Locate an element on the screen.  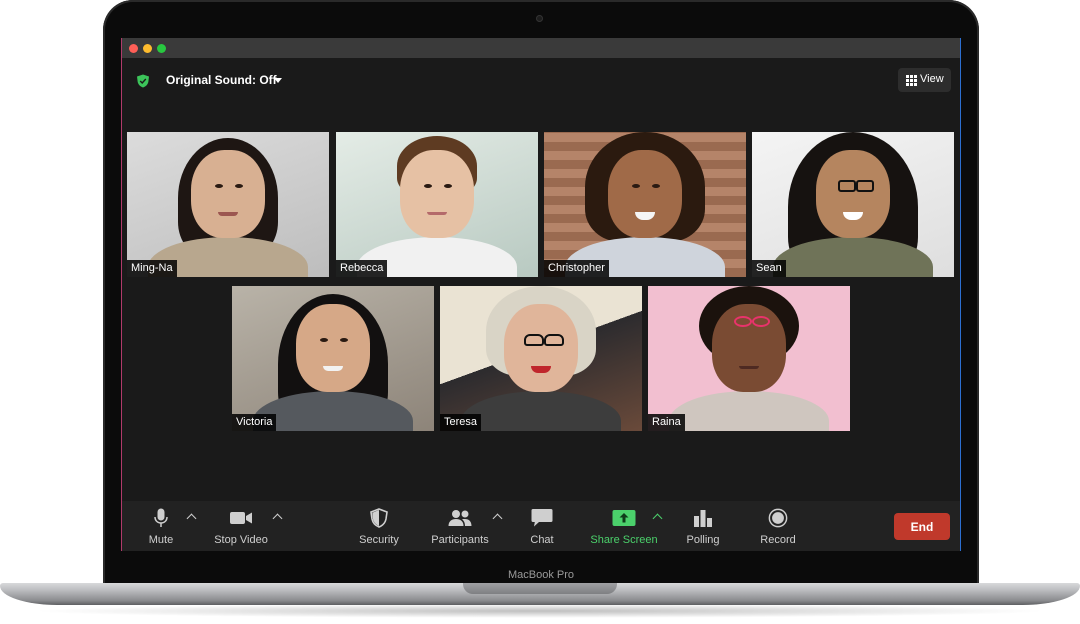
security-button: Security is located at coordinates (379, 526).